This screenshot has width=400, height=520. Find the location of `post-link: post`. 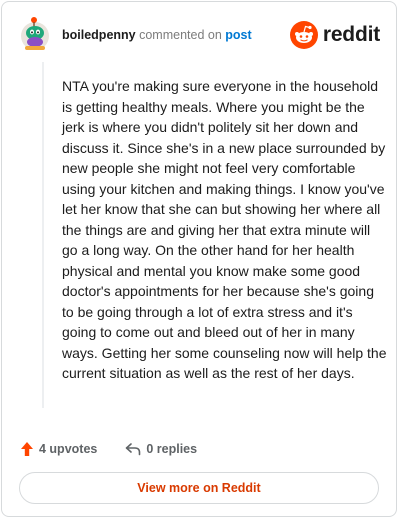

post-link: post is located at coordinates (238, 35).